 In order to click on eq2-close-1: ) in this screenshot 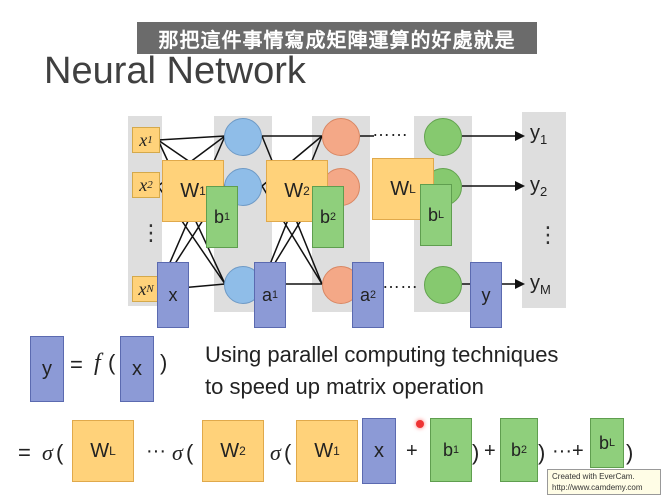, I will do `click(476, 452)`.